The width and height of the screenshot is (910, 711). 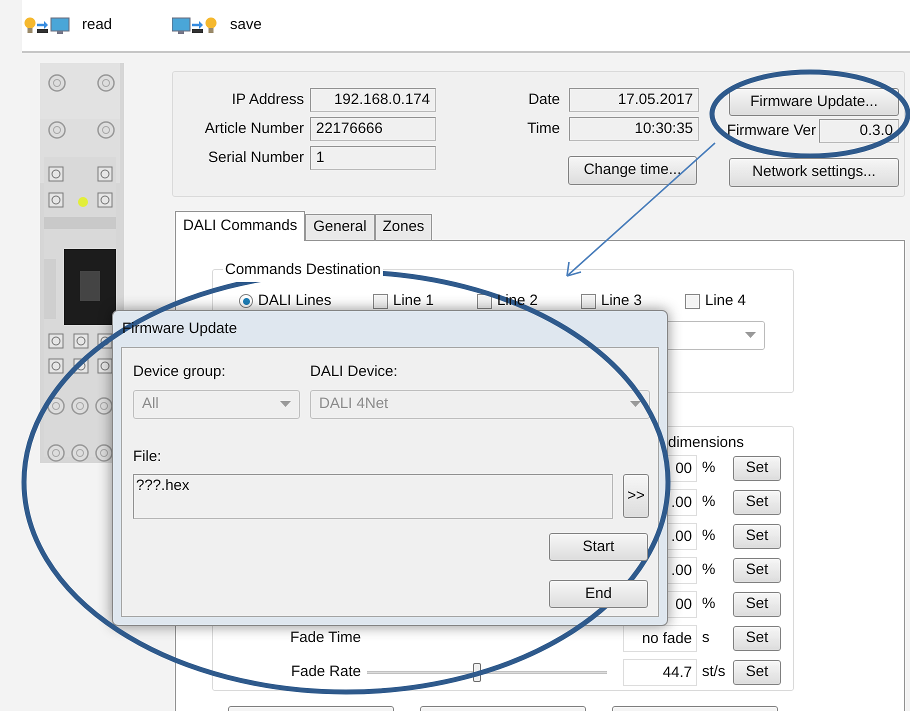 I want to click on unit-label: st/s, so click(x=713, y=672).